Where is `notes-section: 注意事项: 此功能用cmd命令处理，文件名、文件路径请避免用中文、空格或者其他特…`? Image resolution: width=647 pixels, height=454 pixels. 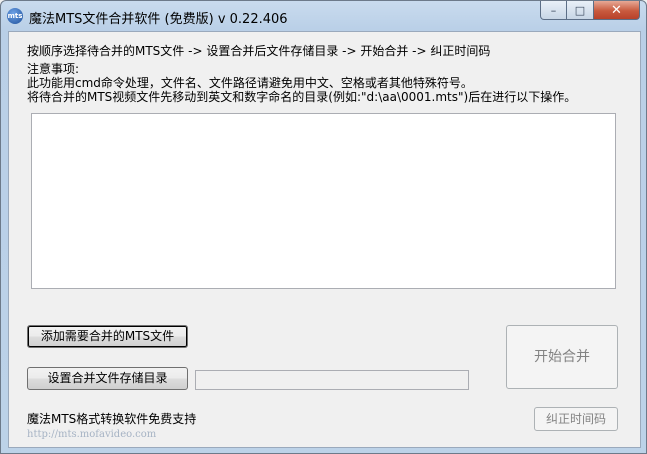
notes-section: 注意事项: 此功能用cmd命令处理，文件名、文件路径请避免用中文、空格或者其他特… is located at coordinates (301, 83).